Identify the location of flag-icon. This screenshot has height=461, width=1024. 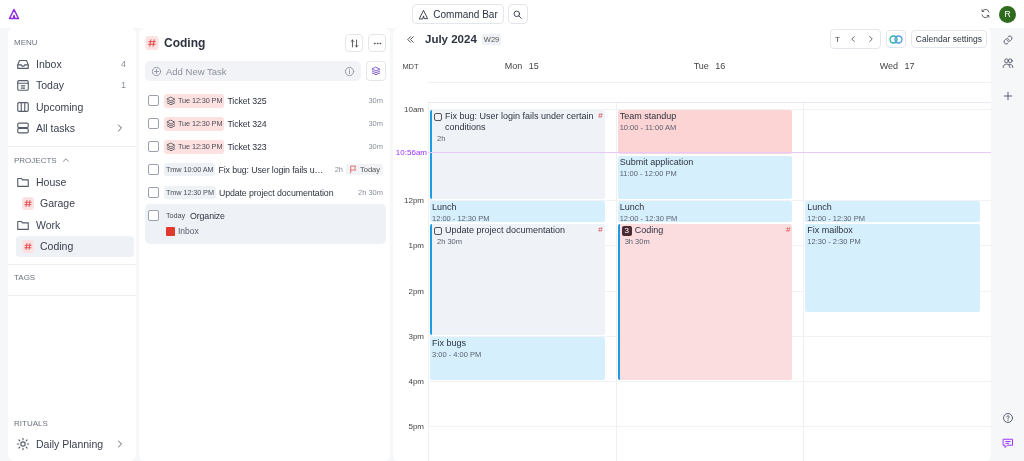
(353, 169).